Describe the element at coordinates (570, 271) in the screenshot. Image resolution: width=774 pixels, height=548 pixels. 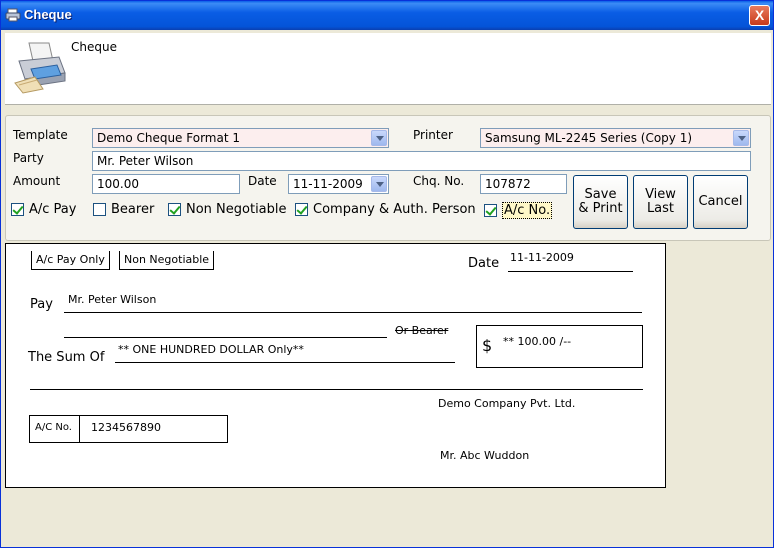
I see `date-underline` at that location.